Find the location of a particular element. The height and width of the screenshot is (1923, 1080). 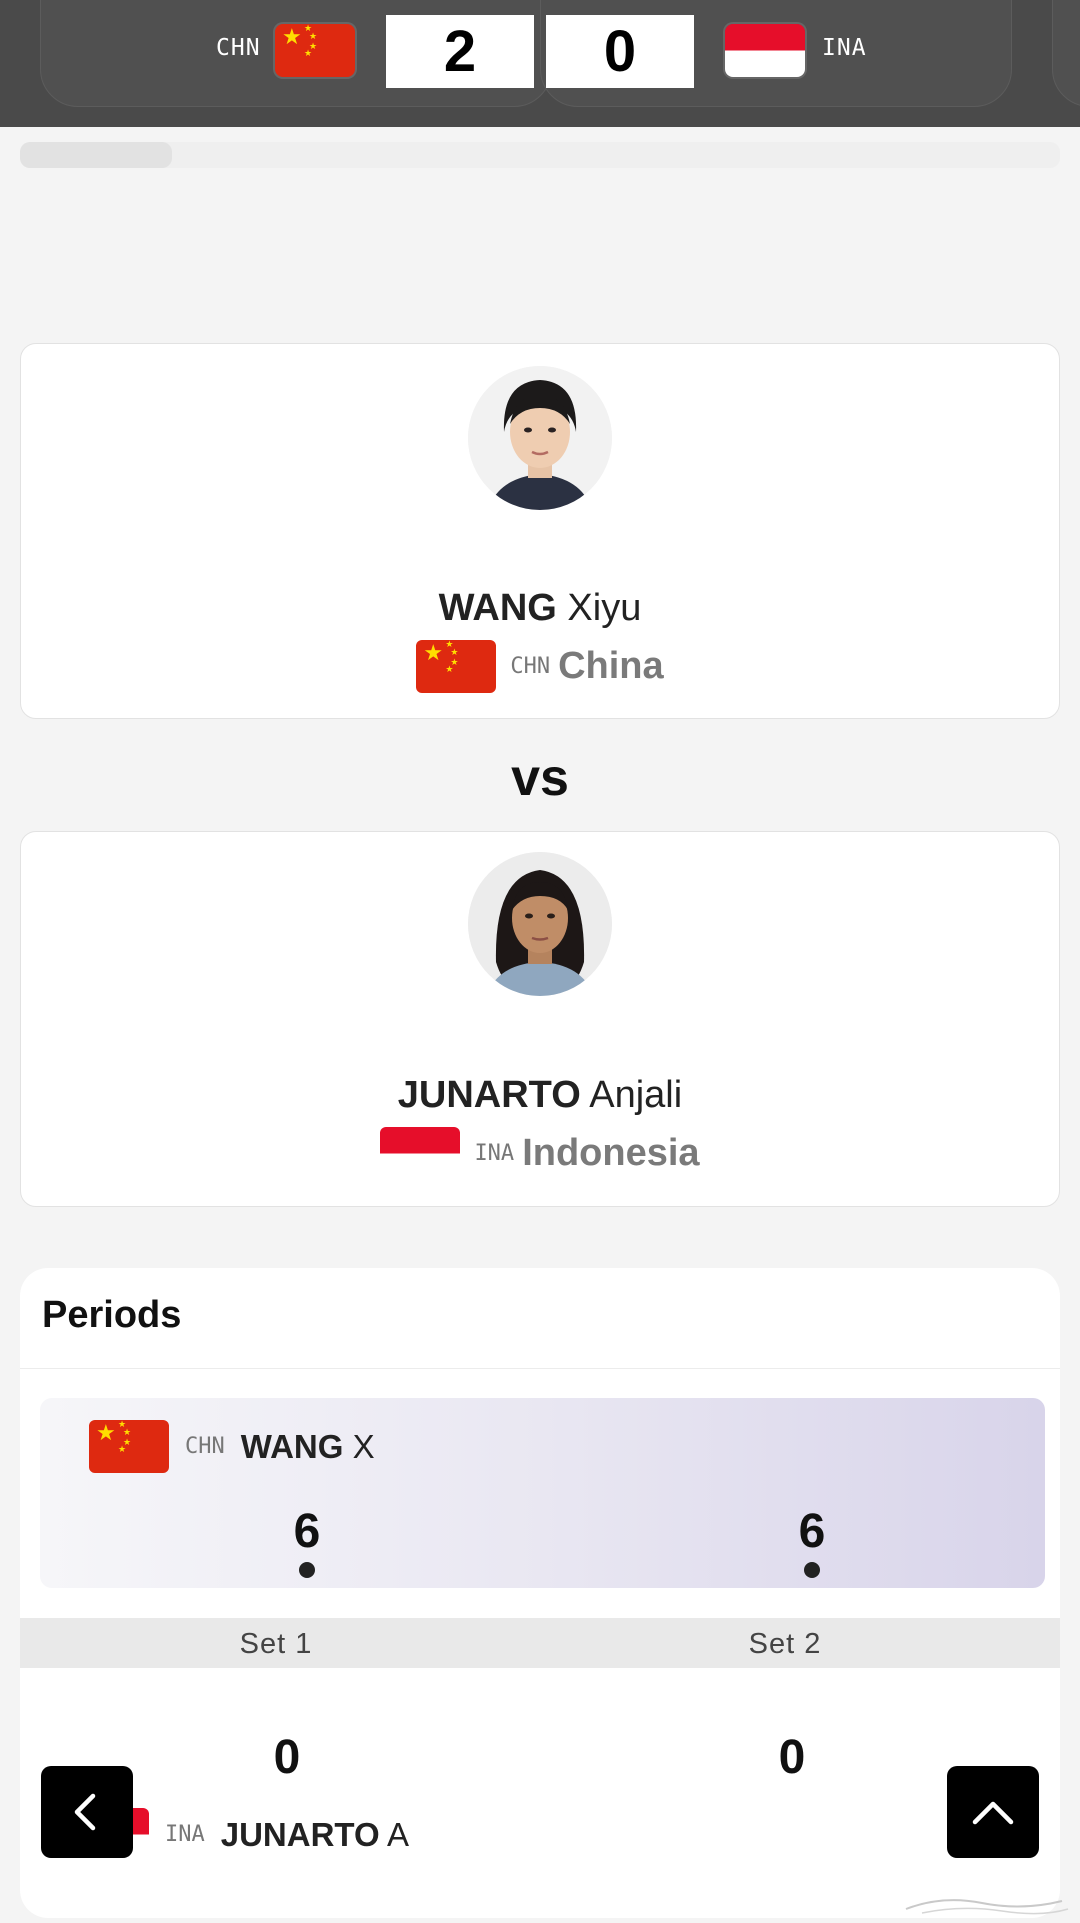

player-name: JUNARTO Anjali is located at coordinates (540, 1095).